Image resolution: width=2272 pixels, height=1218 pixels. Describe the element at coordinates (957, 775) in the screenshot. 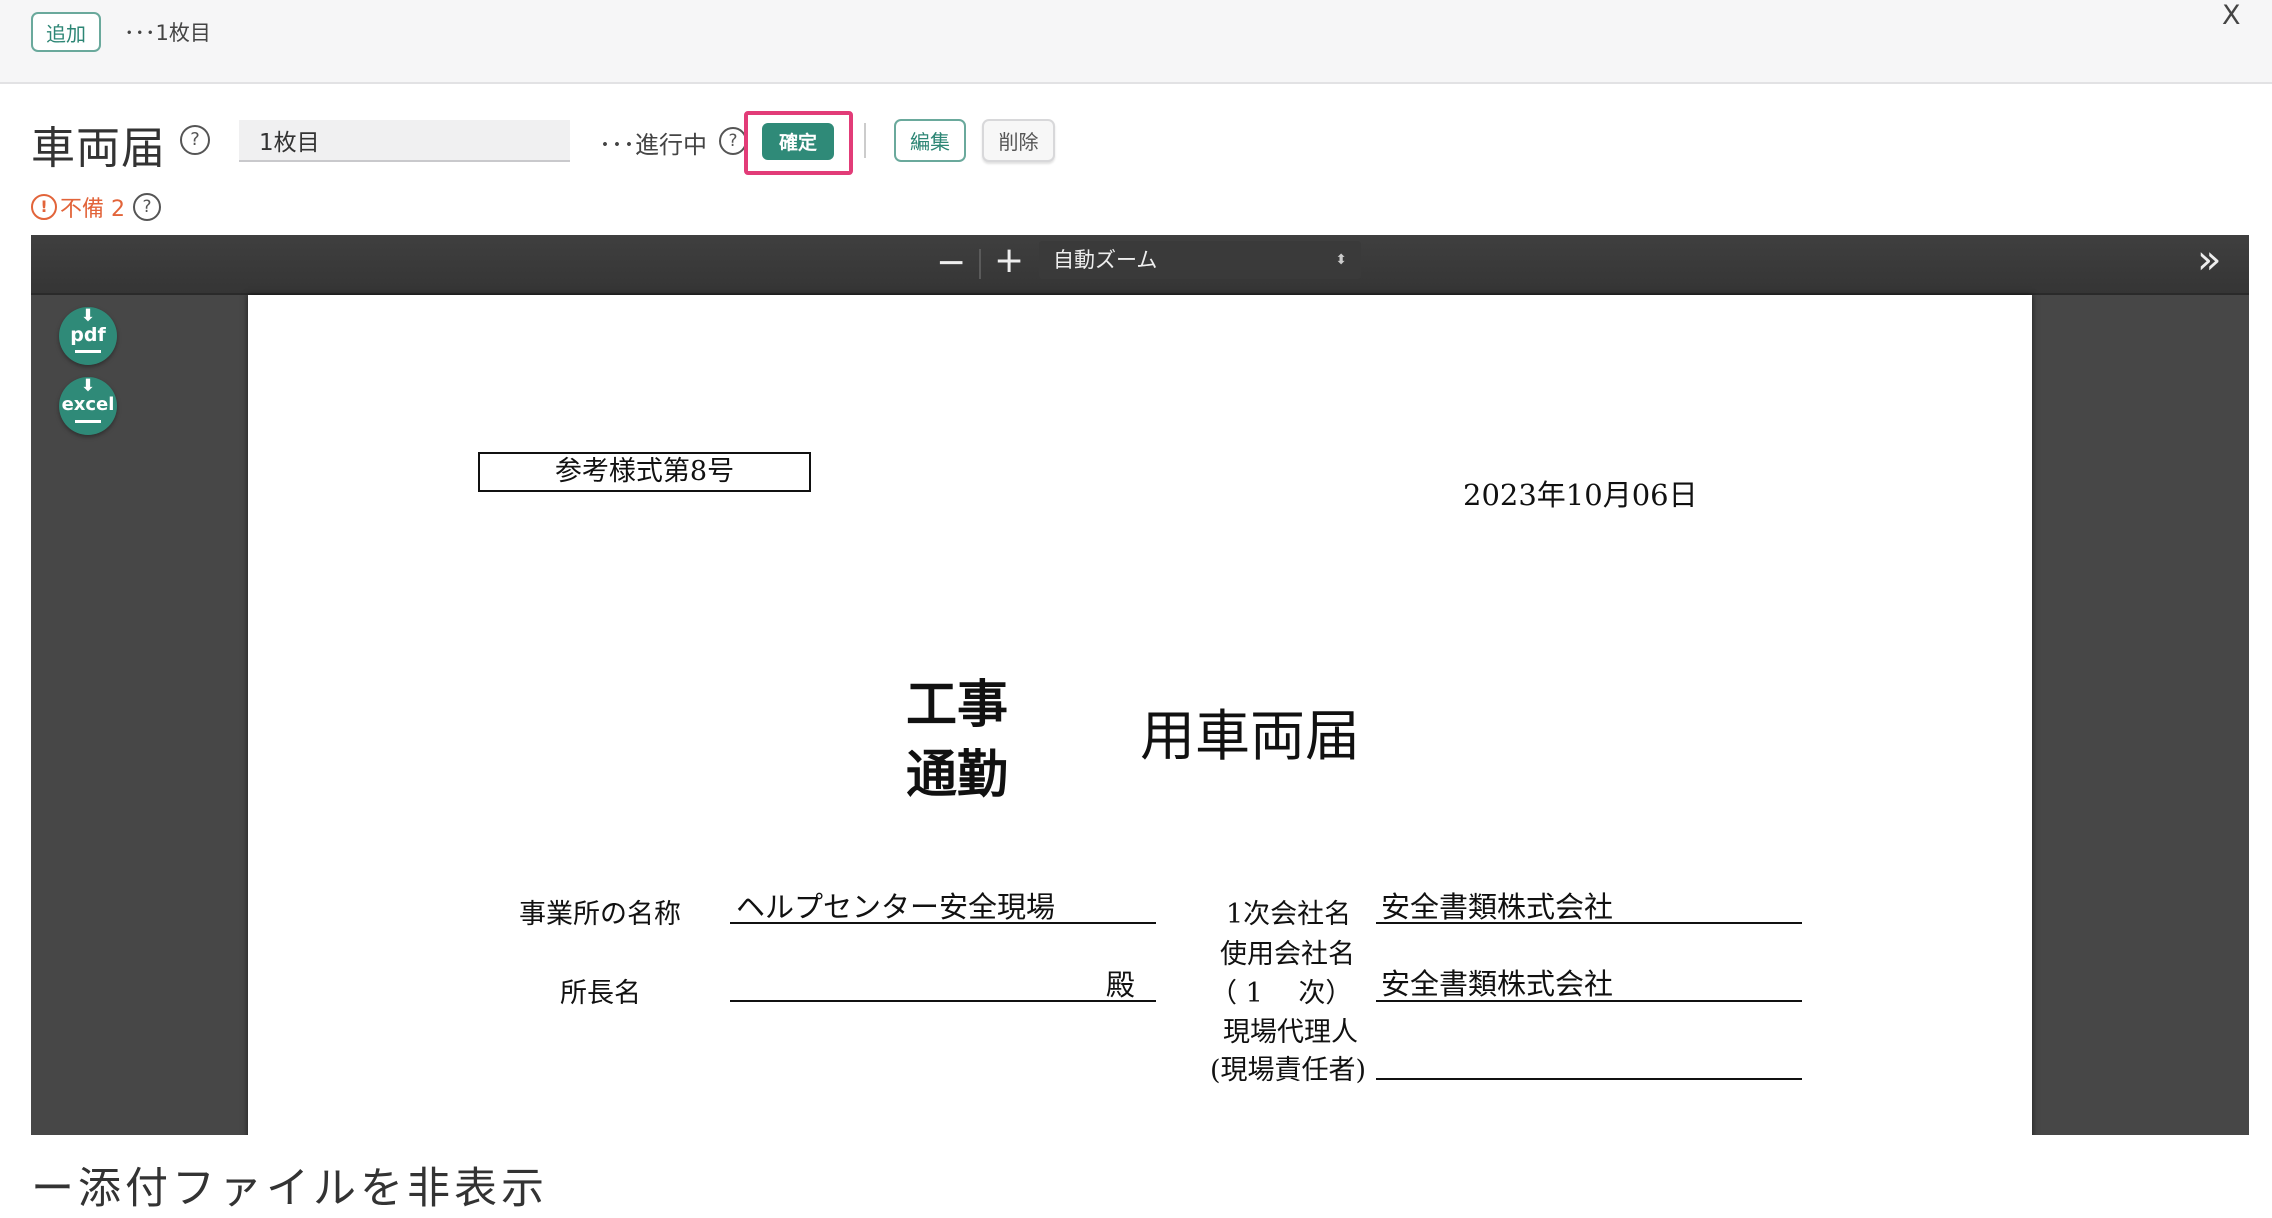

I see `document-kind-commute: 通勤` at that location.